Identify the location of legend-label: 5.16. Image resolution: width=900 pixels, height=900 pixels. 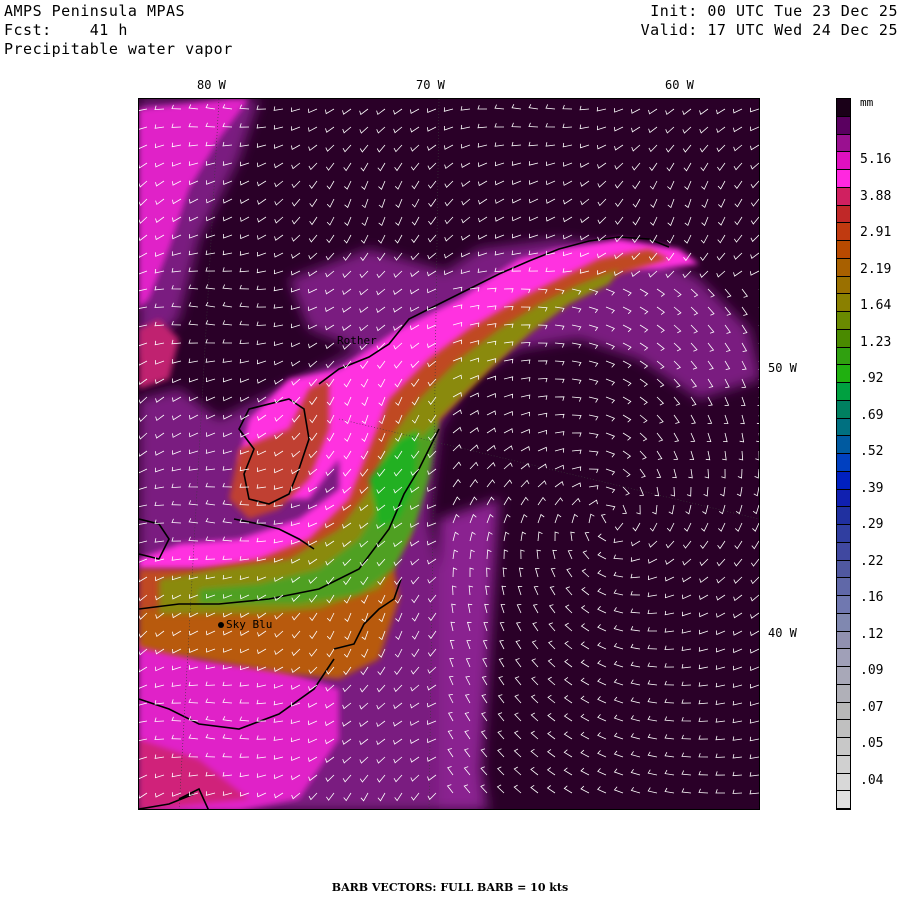
(876, 159).